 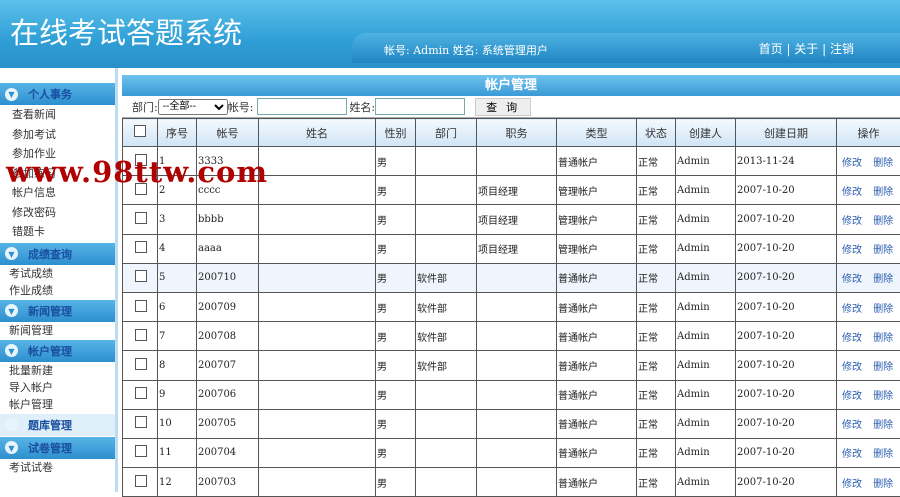 What do you see at coordinates (57, 370) in the screenshot?
I see `sidebar-item: 批量新建` at bounding box center [57, 370].